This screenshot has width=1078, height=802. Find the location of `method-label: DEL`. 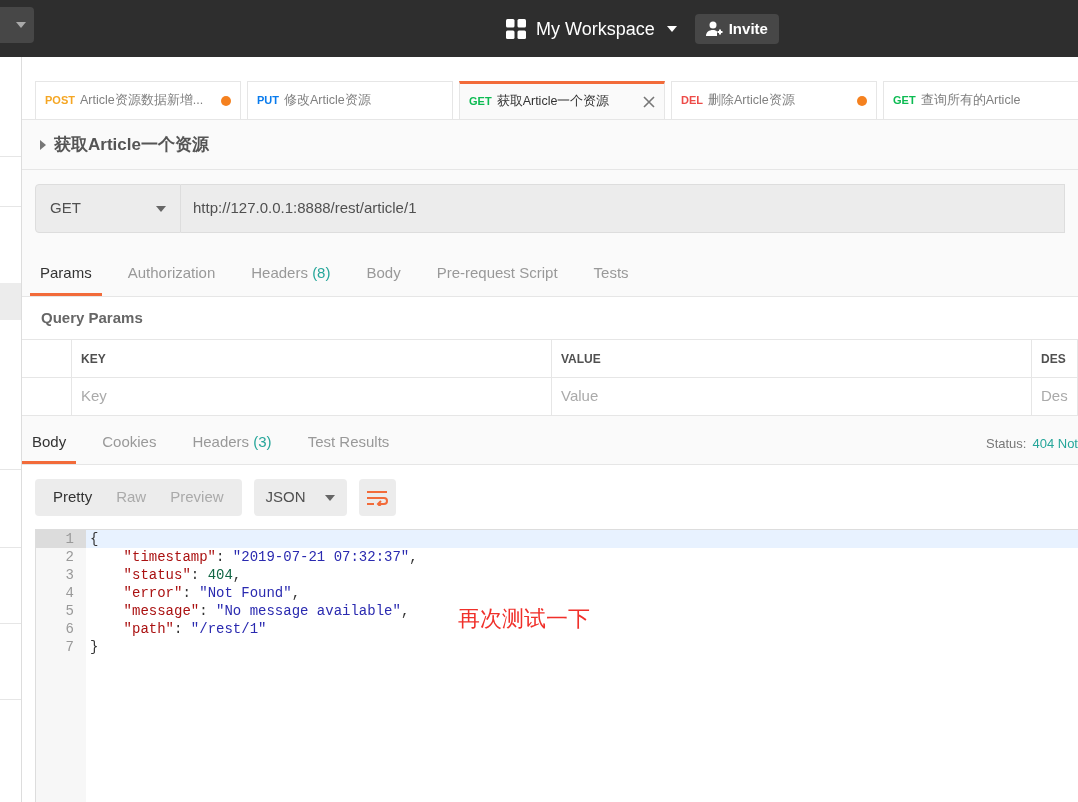

method-label: DEL is located at coordinates (692, 101).